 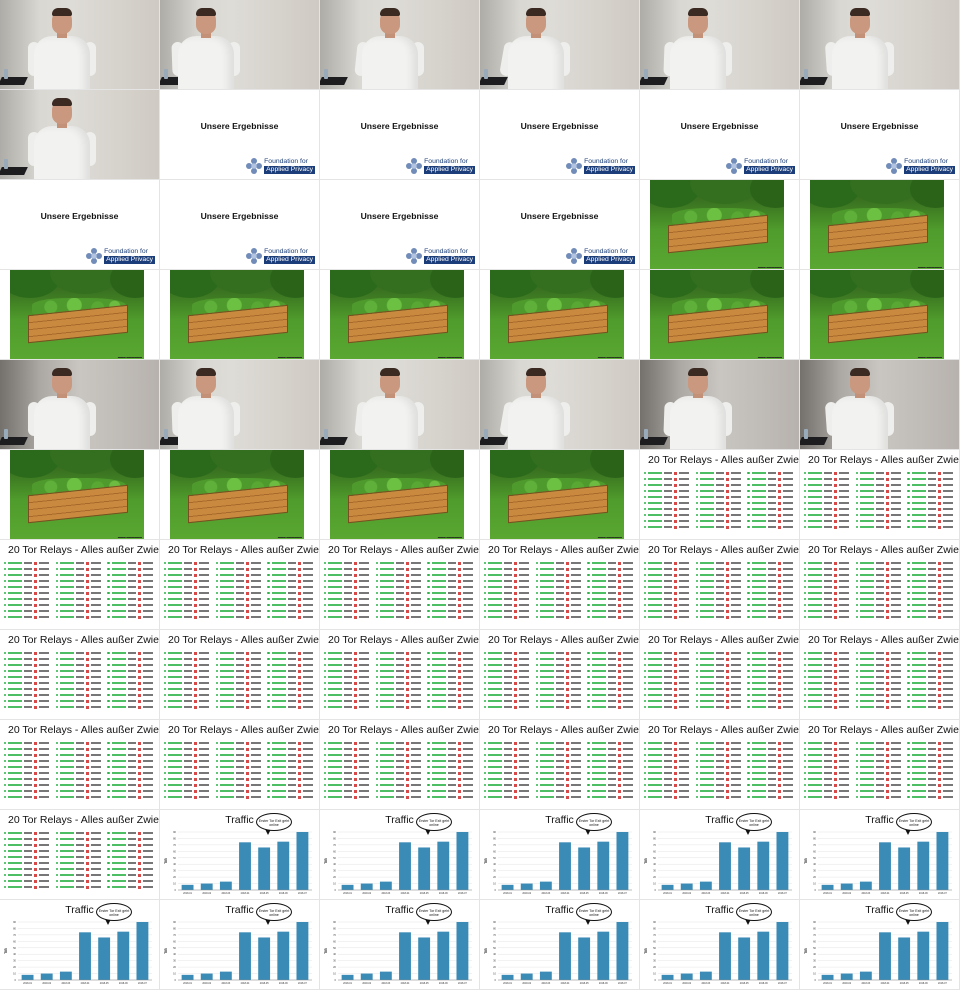 What do you see at coordinates (400, 770) in the screenshot?
I see `relay-list` at bounding box center [400, 770].